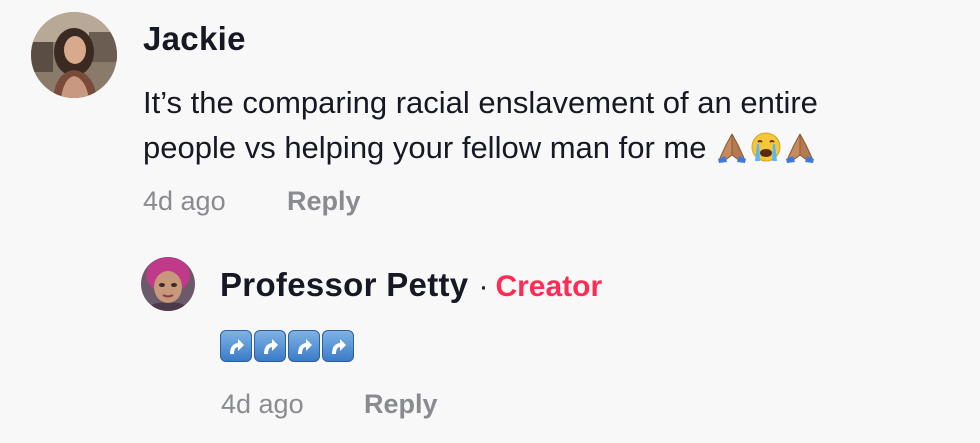 Image resolution: width=980 pixels, height=443 pixels. I want to click on reply-reply-button: Reply, so click(401, 404).